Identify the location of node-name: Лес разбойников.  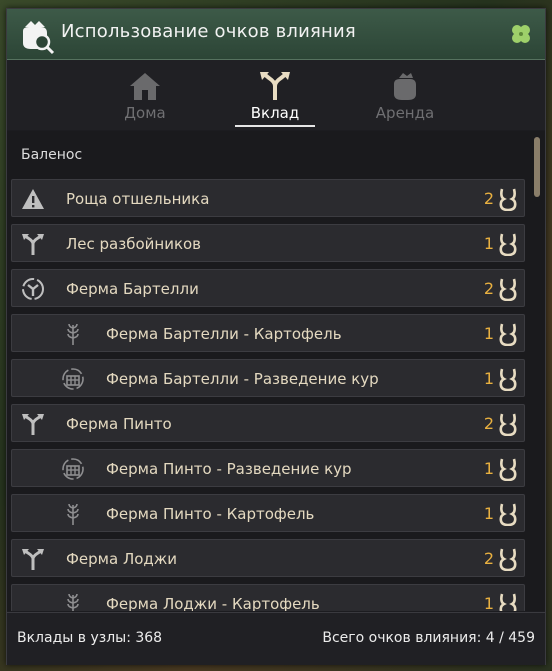
(134, 244).